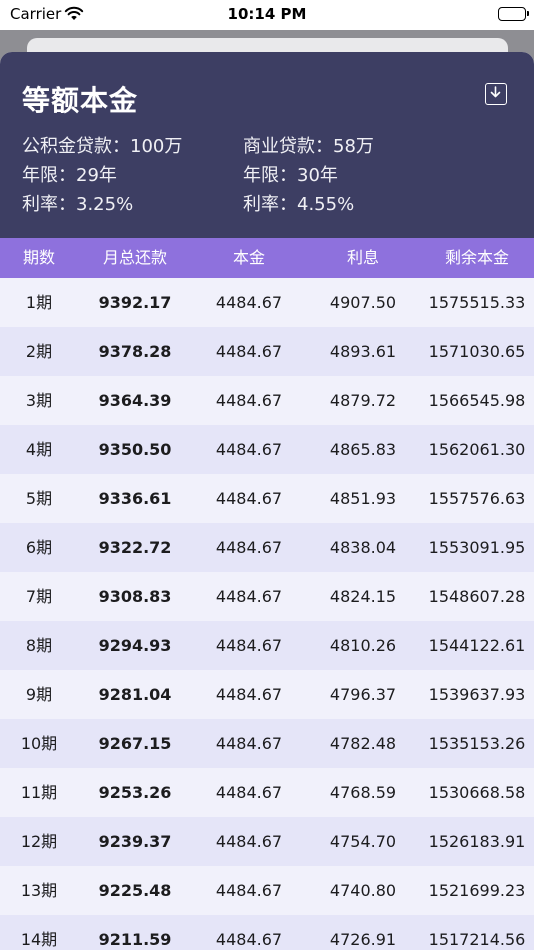  I want to click on interest-cell: 4838.04, so click(363, 547).